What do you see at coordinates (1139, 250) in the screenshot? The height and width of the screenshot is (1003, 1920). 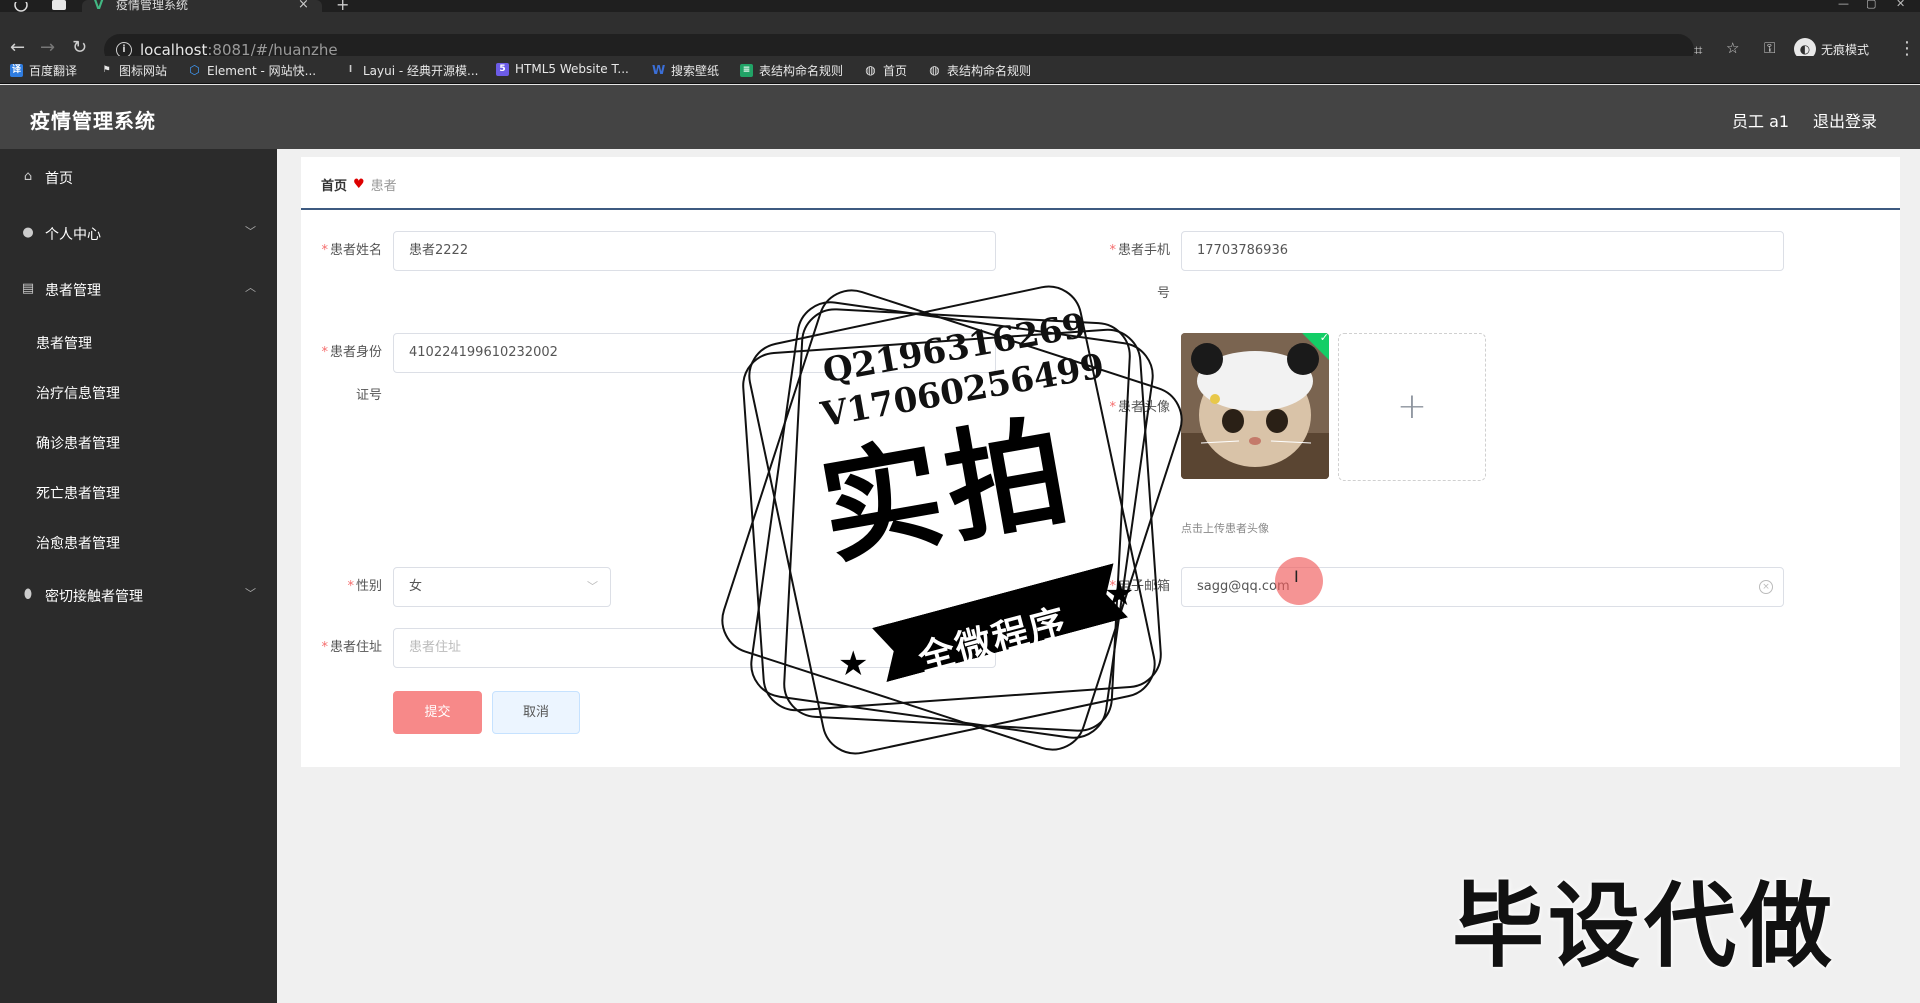 I see `phone-label: * 患者手机` at bounding box center [1139, 250].